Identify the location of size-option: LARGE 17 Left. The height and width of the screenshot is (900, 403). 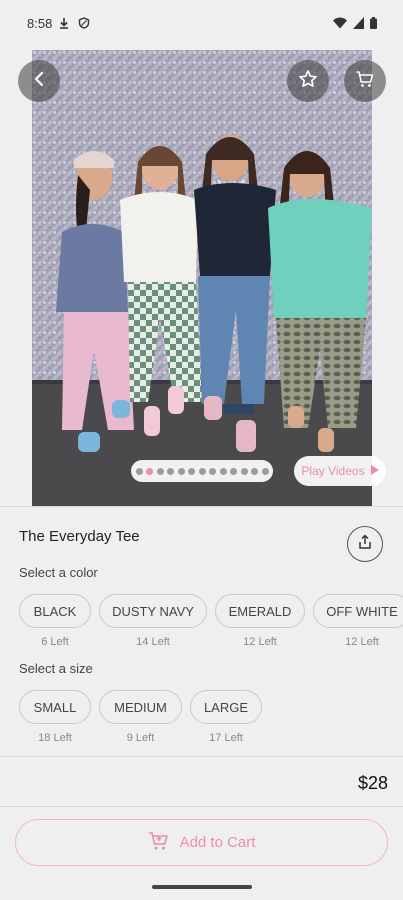
(226, 717).